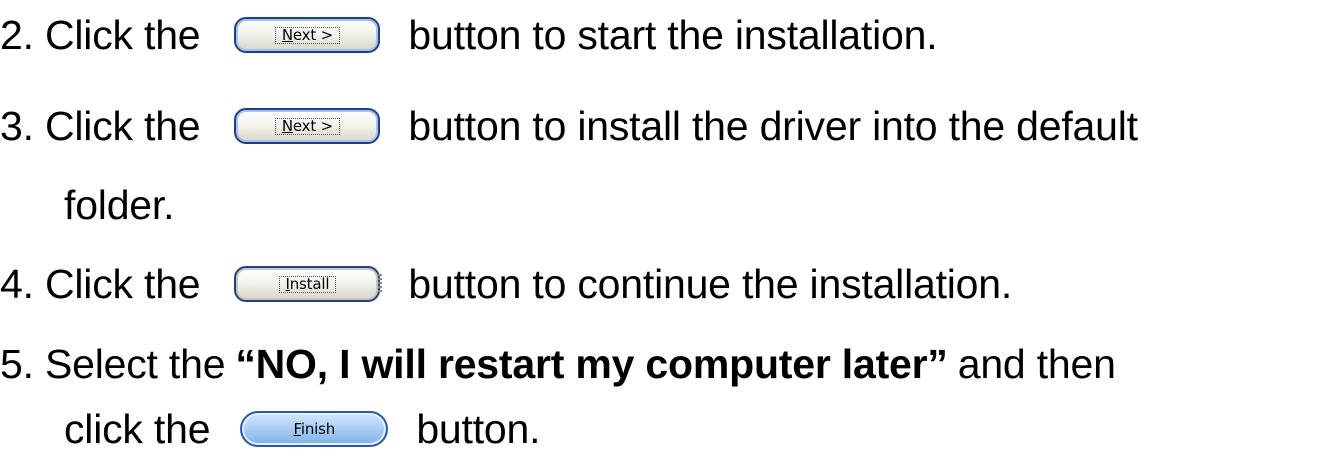  Describe the element at coordinates (710, 283) in the screenshot. I see `step-4-suffix: button to continue the installation.` at that location.